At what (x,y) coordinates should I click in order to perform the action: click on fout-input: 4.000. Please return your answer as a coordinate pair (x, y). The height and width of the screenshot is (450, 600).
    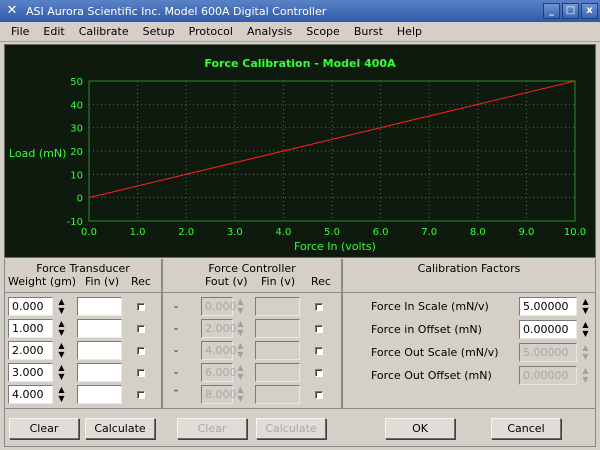
    Looking at the image, I should click on (219, 350).